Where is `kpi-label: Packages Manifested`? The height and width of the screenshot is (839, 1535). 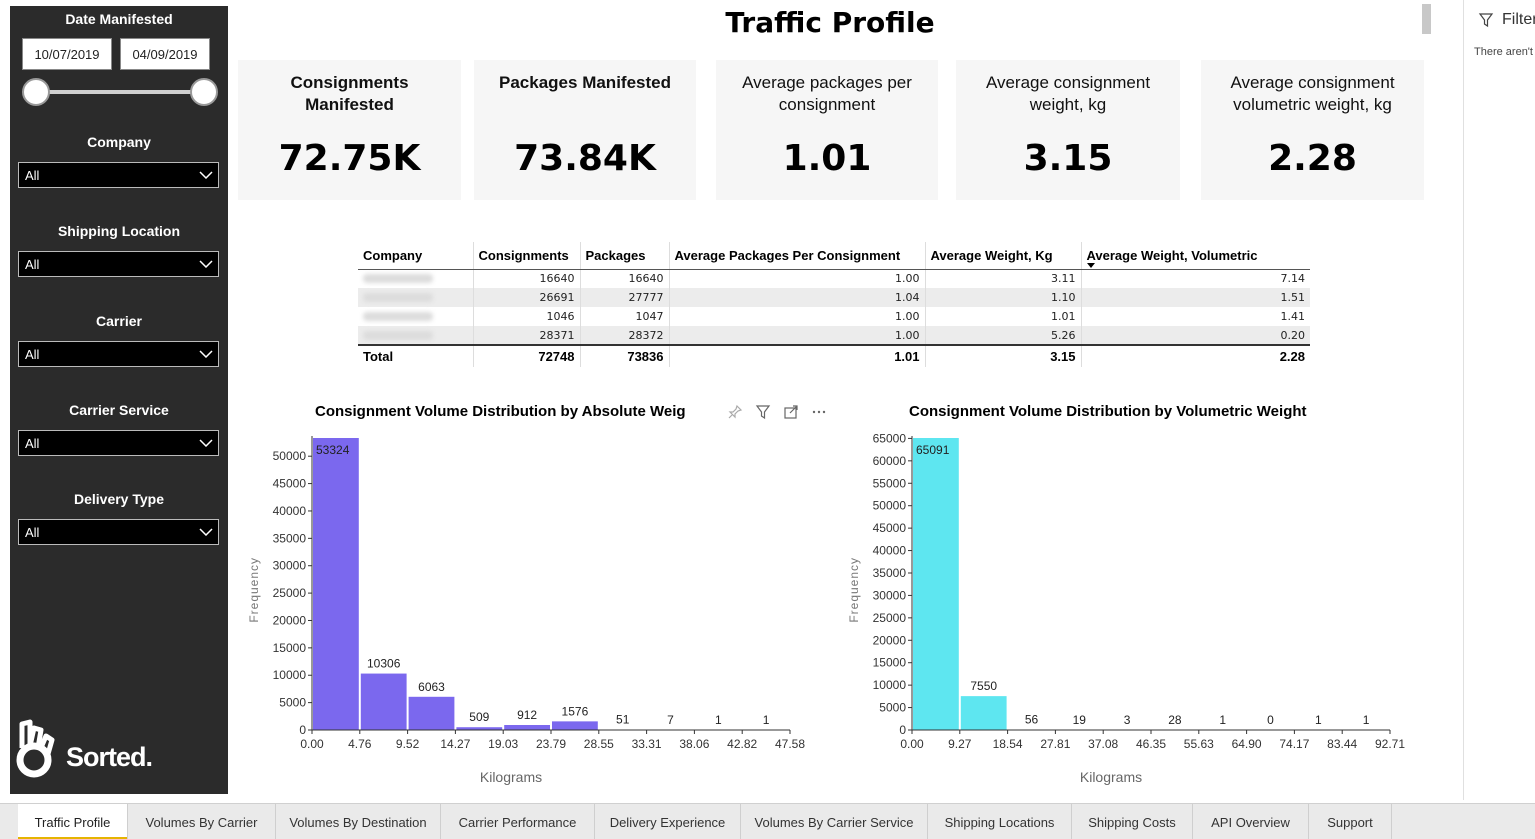 kpi-label: Packages Manifested is located at coordinates (585, 82).